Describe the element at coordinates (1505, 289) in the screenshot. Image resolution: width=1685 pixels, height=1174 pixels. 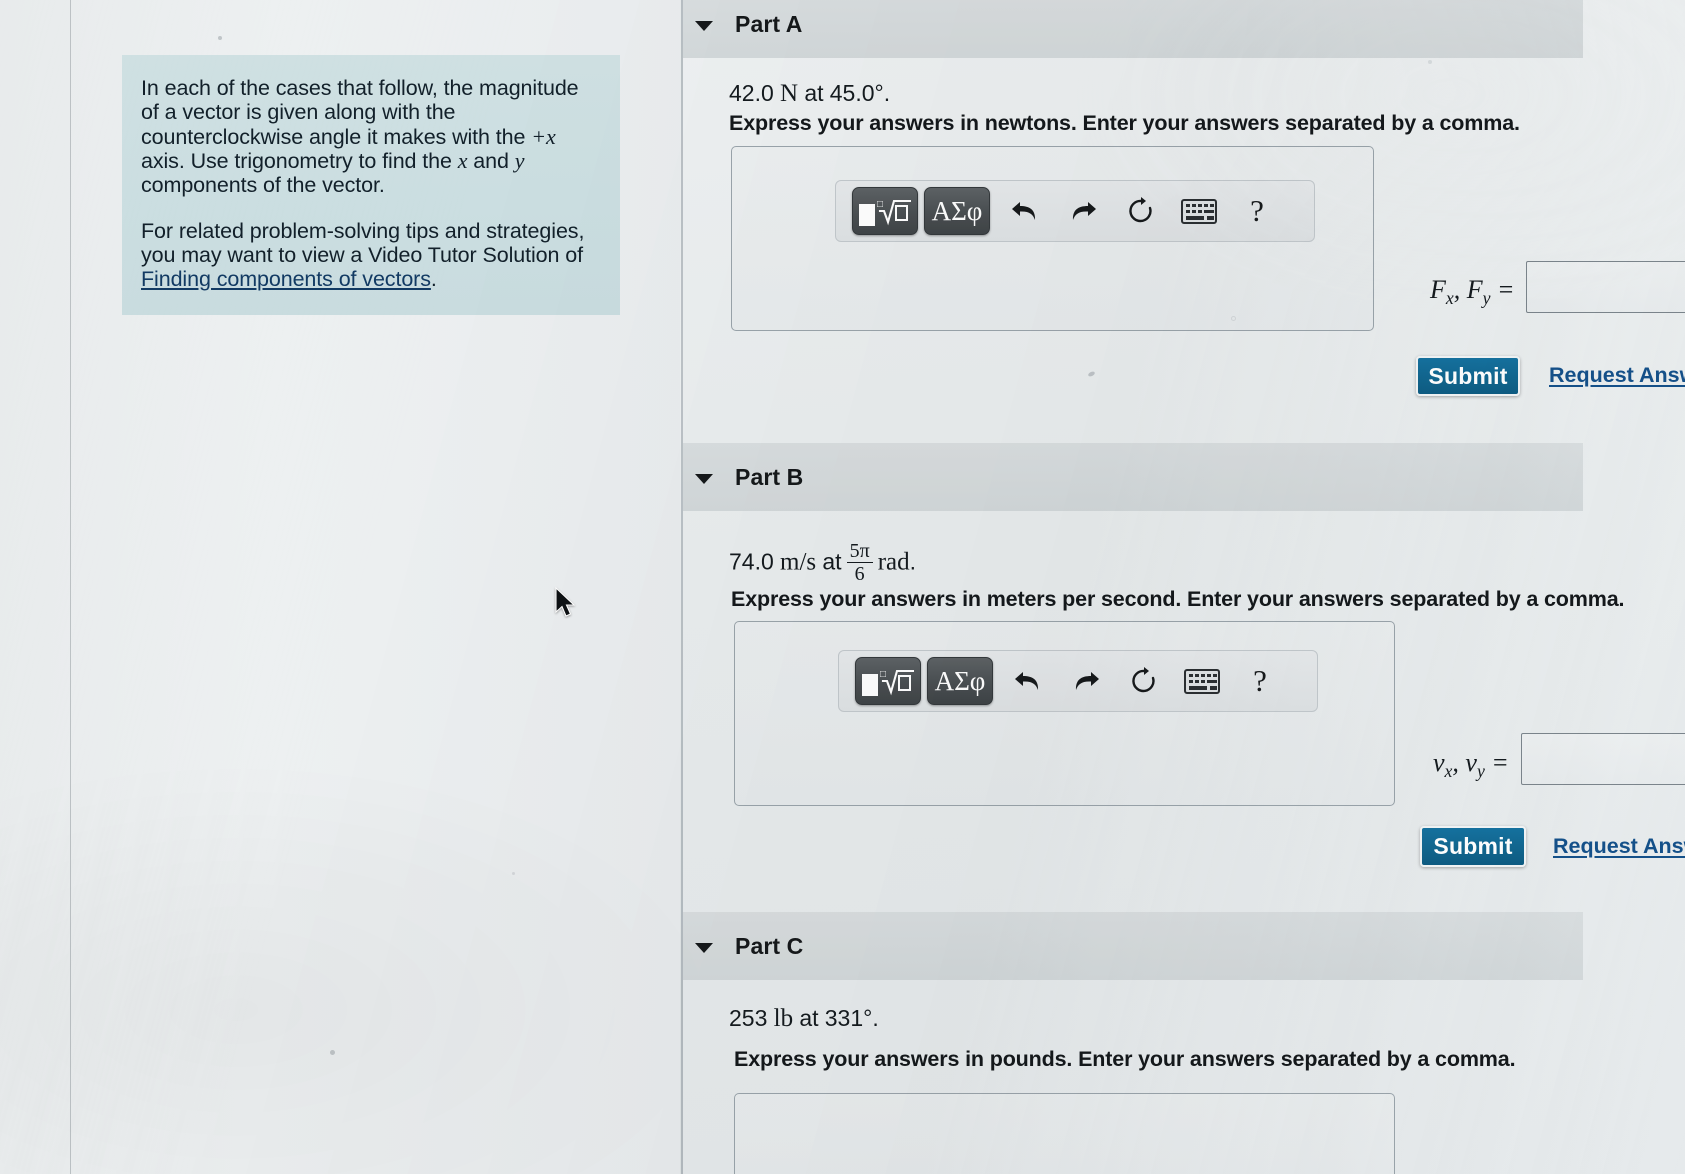
I see `equals-sign-a: =` at that location.